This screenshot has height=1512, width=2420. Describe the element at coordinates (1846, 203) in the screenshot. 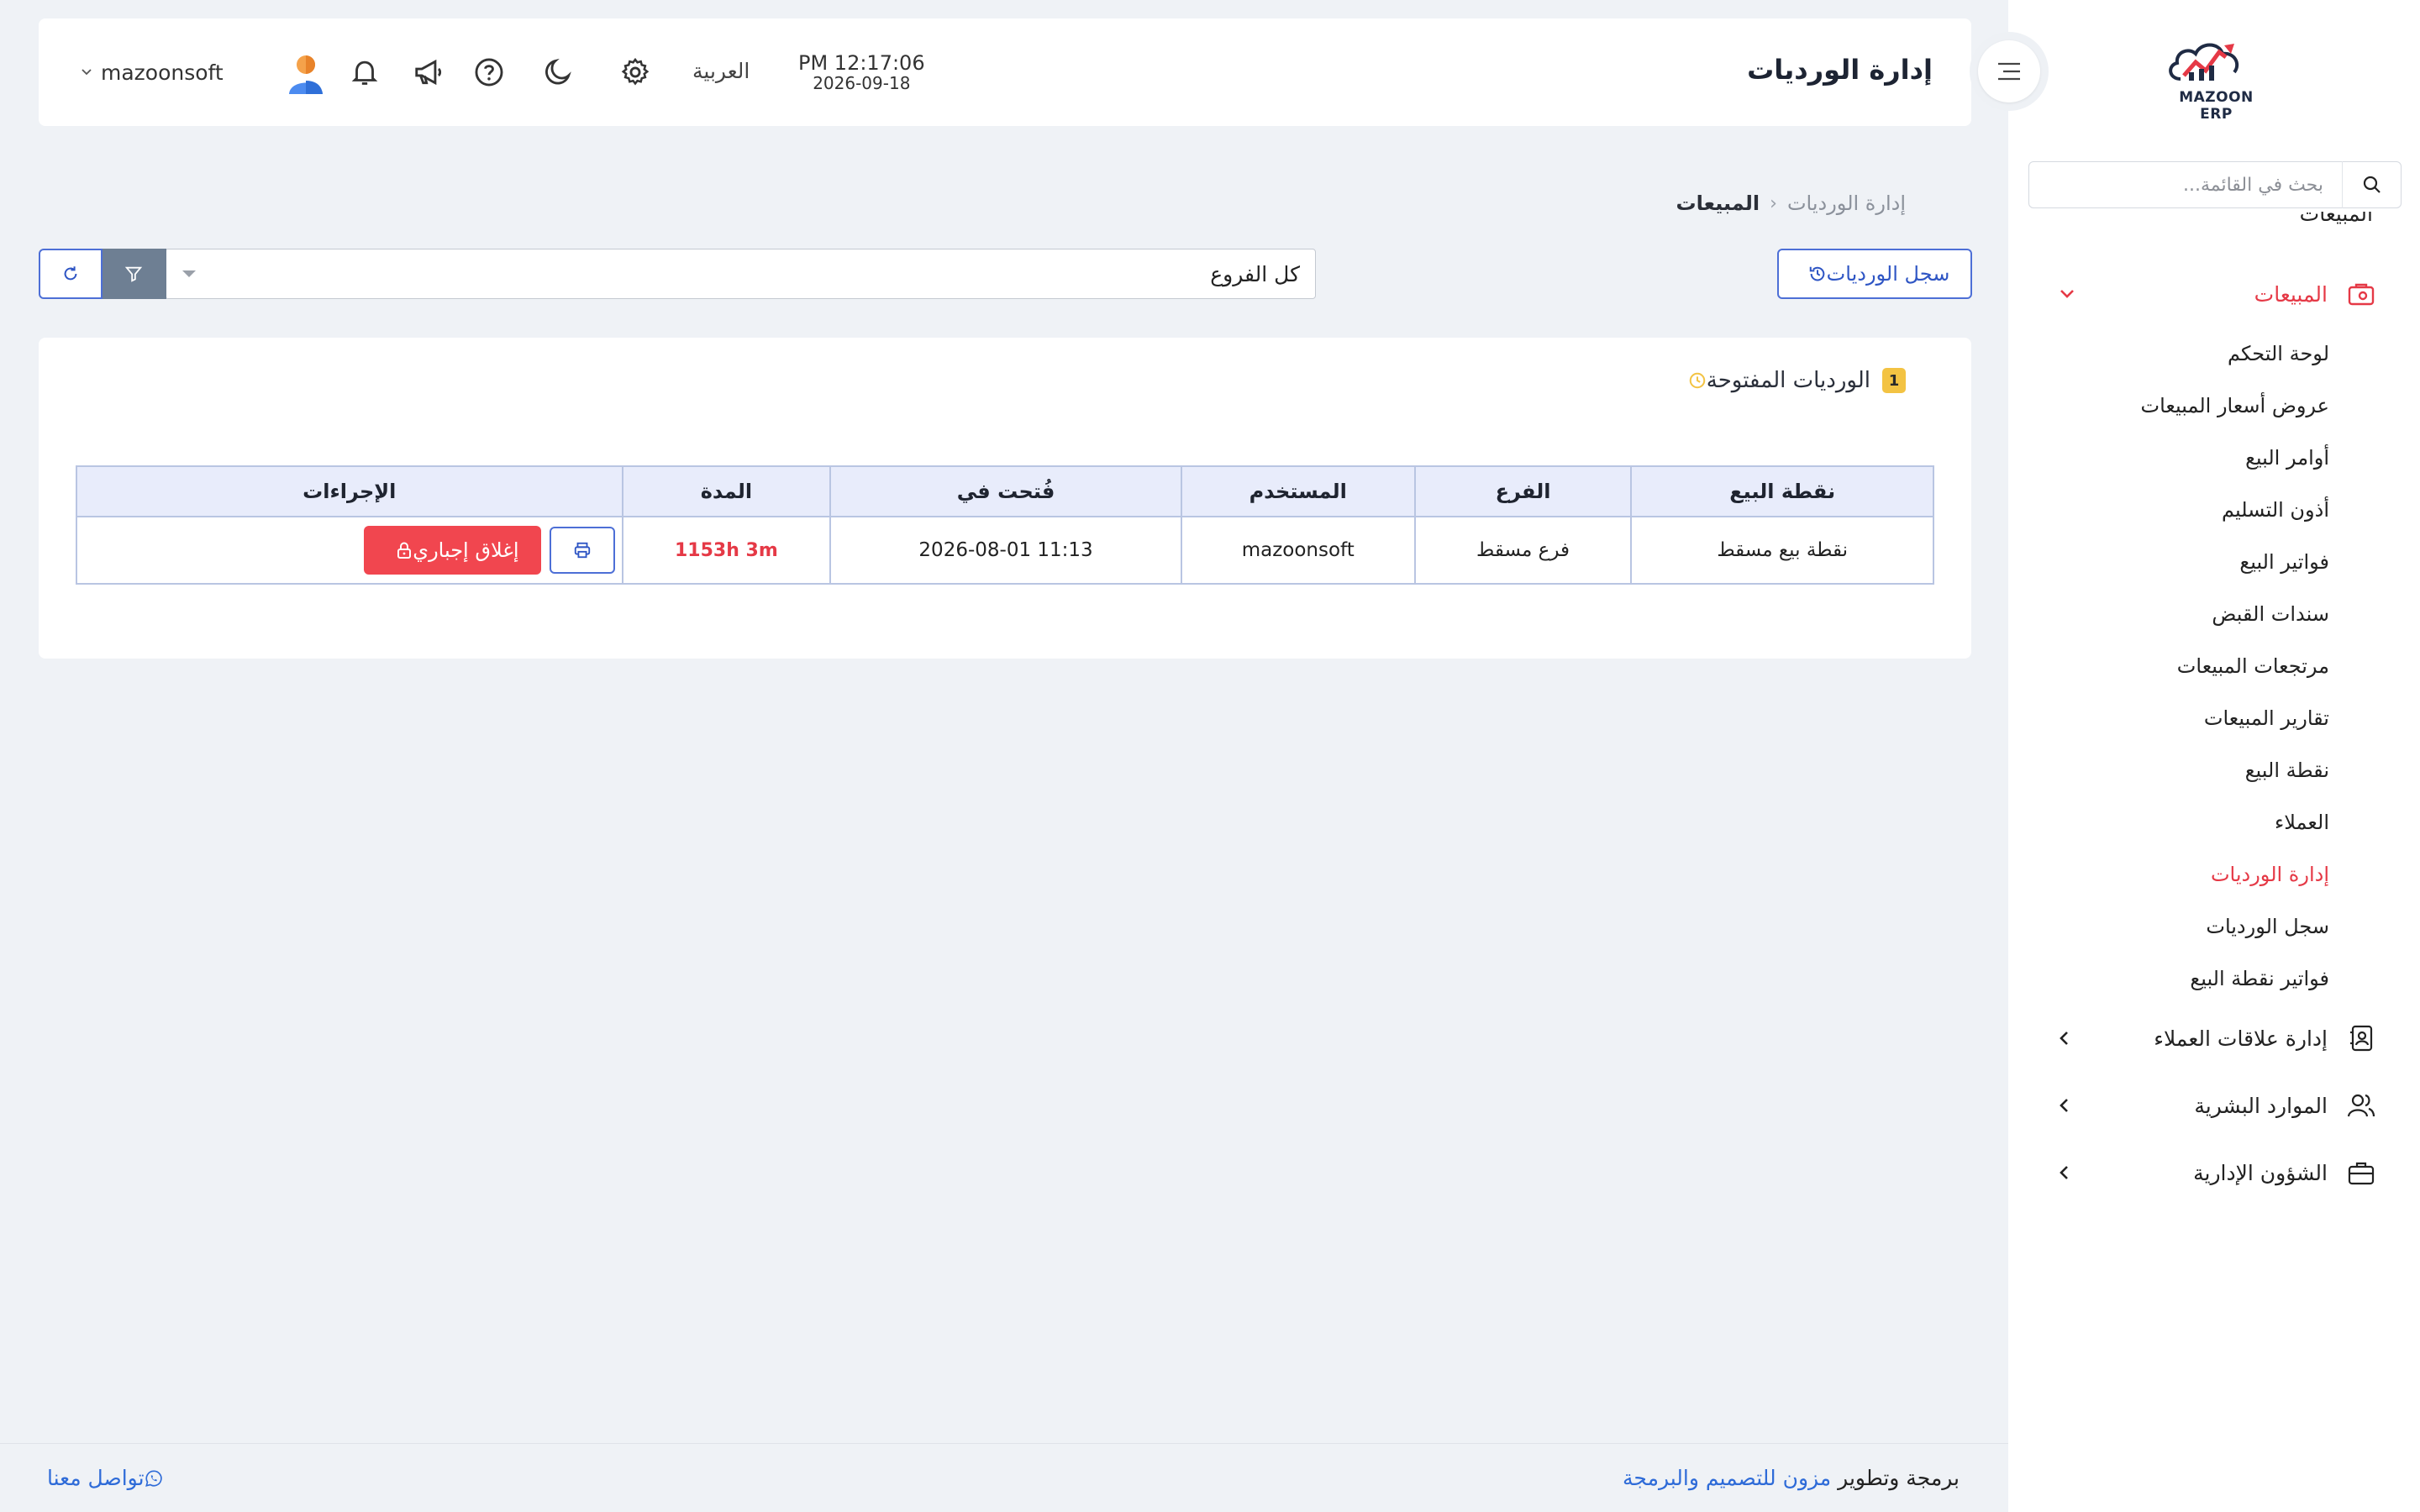

I see `breadcrumb-current: إدارة الورديات` at that location.